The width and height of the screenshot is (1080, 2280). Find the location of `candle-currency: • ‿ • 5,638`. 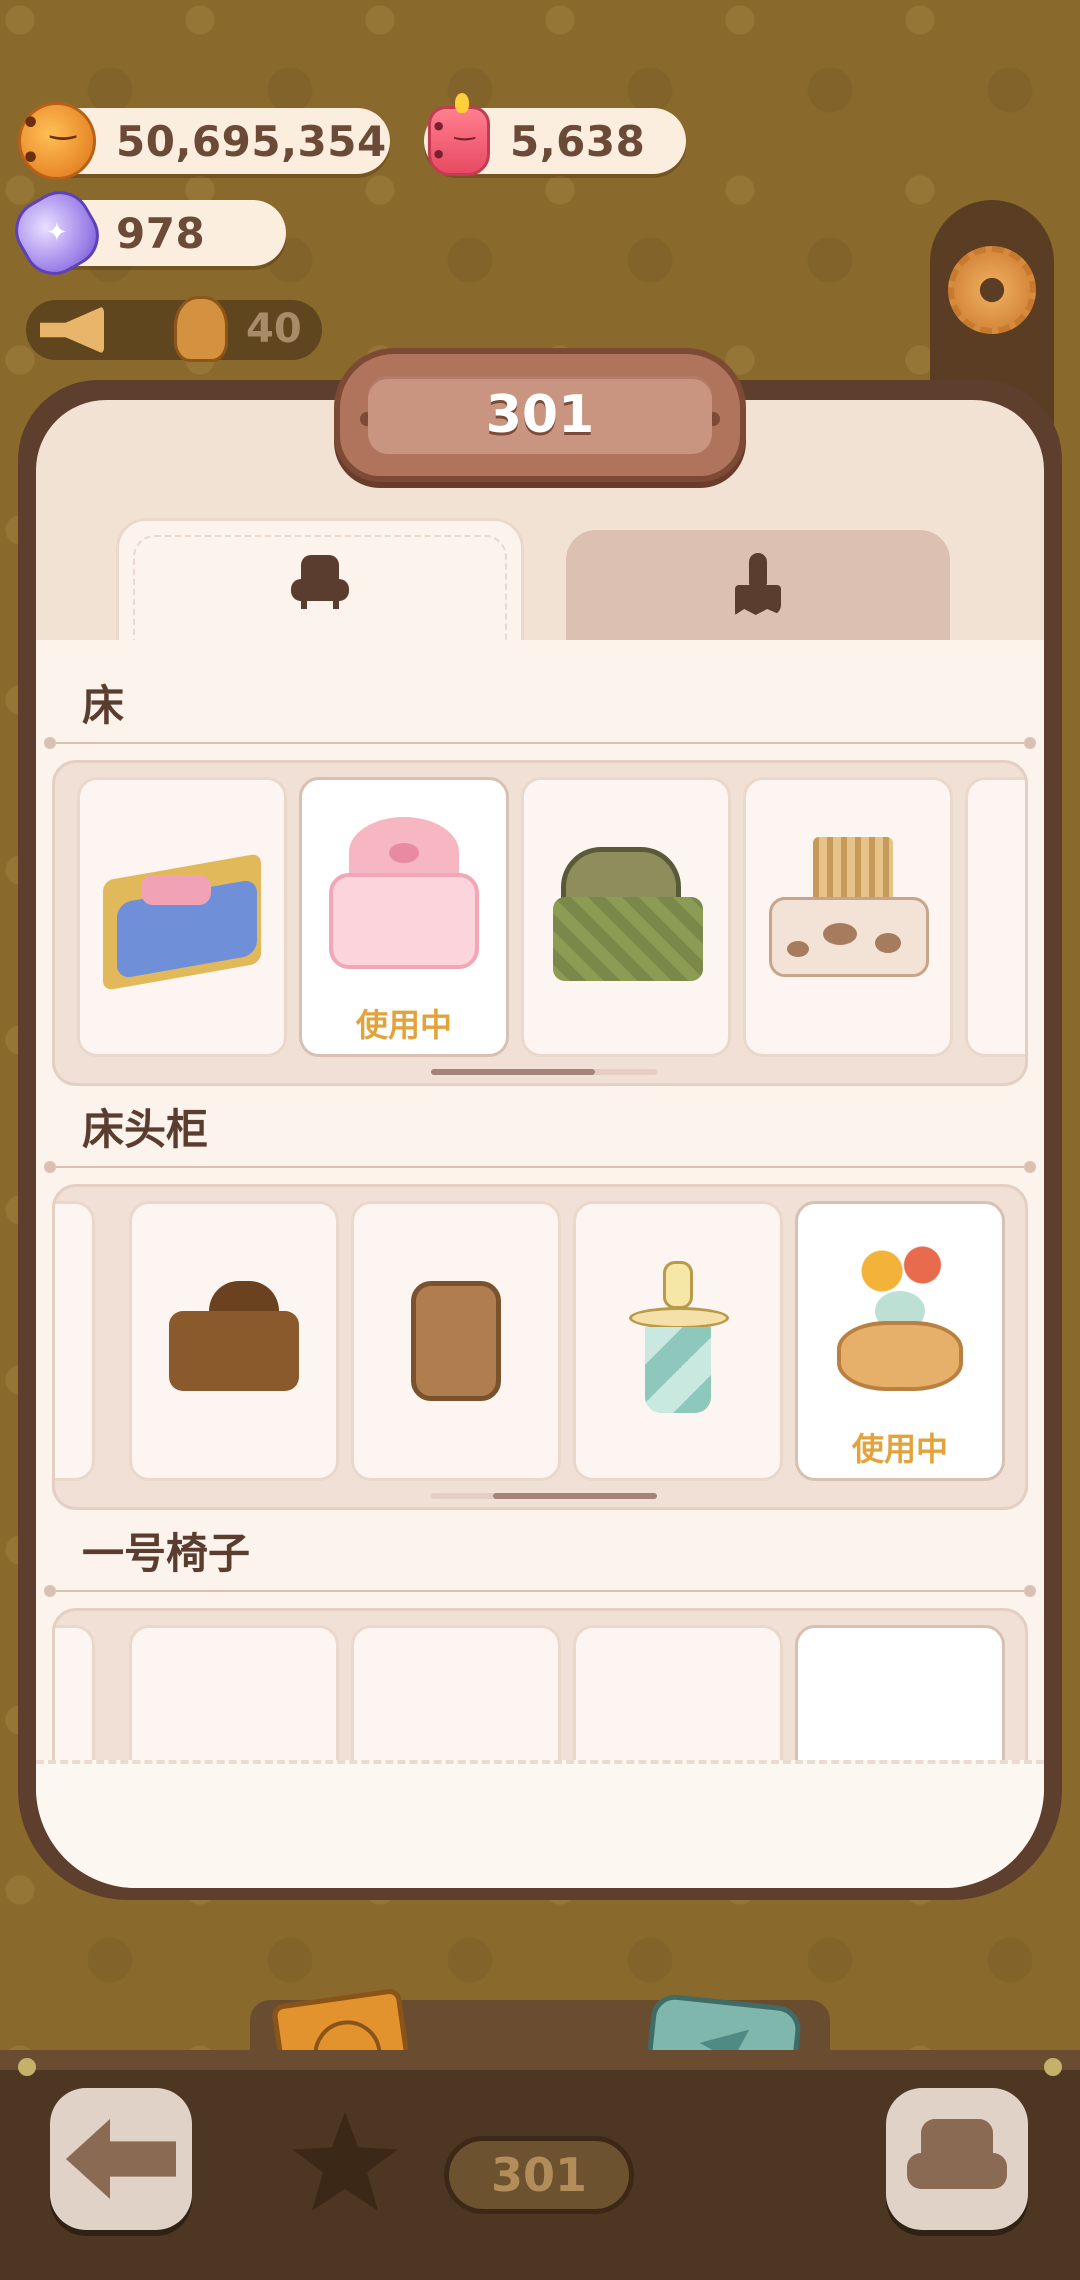

candle-currency: • ‿ • 5,638 is located at coordinates (555, 134).